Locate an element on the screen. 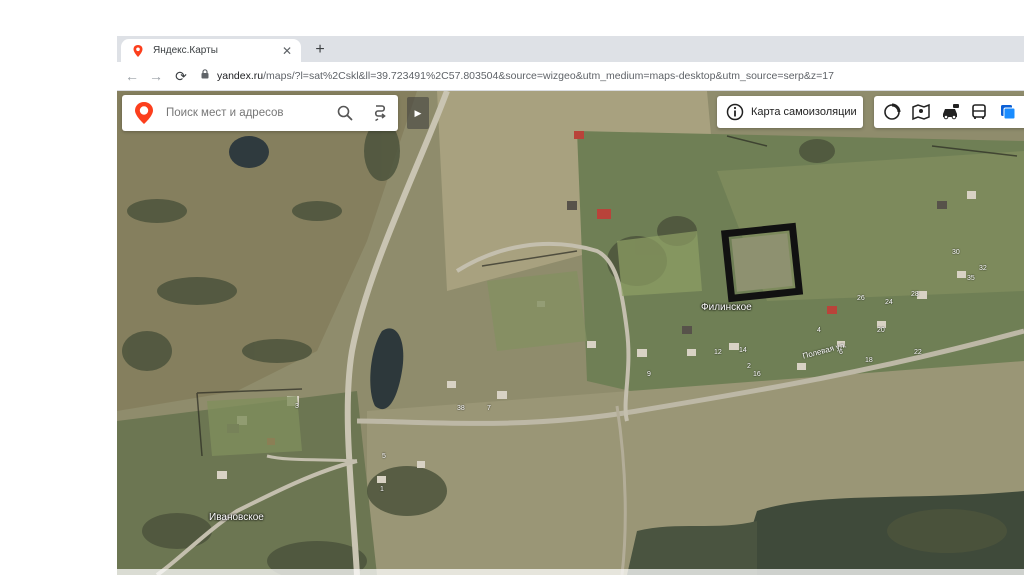 This screenshot has width=1024, height=575. yandex-maps-logo-icon is located at coordinates (144, 113).